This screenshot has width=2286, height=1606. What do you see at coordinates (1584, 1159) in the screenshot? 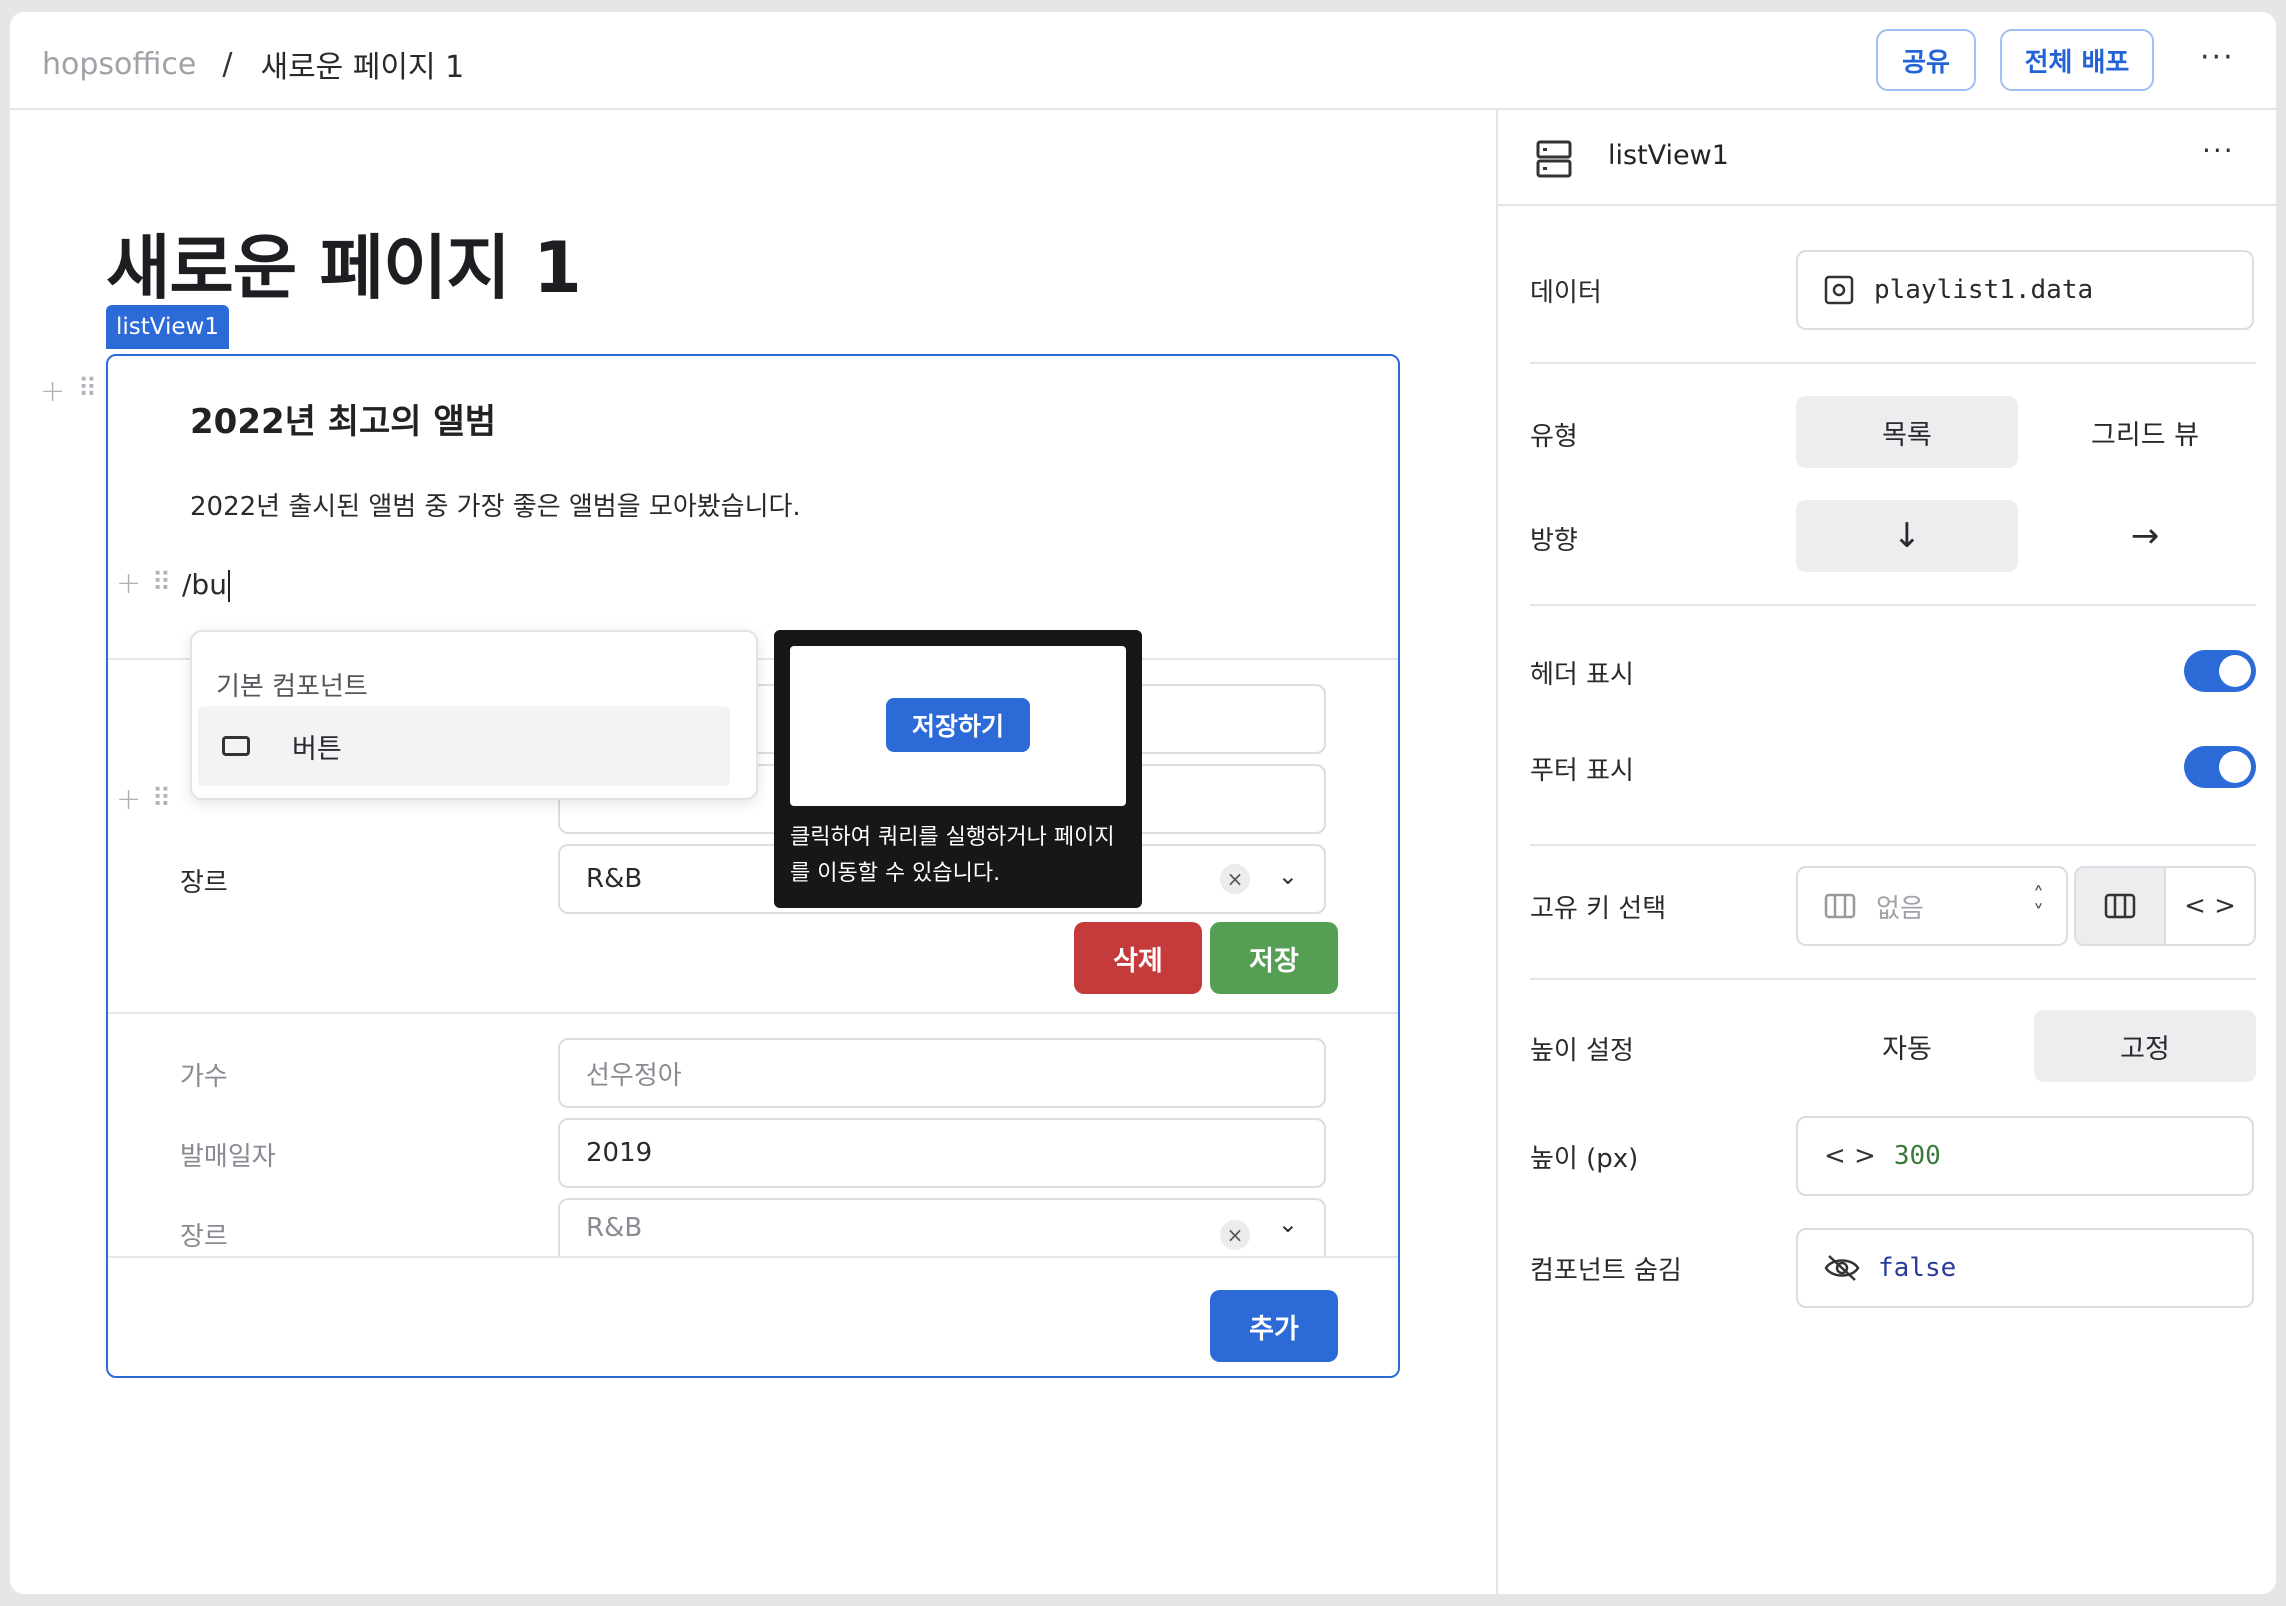
I see `height-label: 높이 (px)` at bounding box center [1584, 1159].